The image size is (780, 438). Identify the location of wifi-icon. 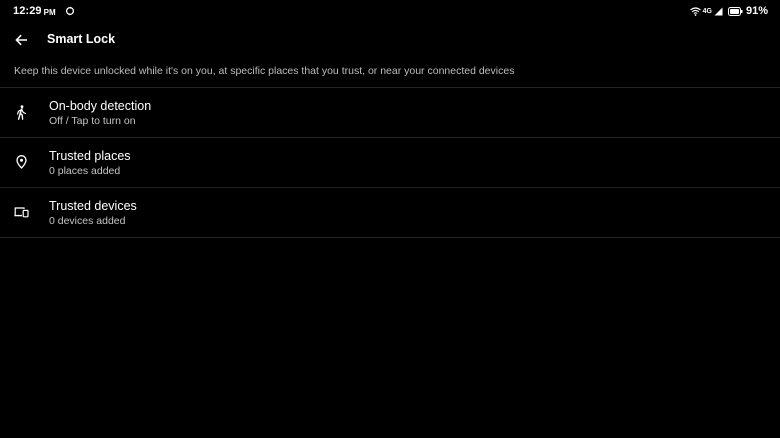
(695, 11).